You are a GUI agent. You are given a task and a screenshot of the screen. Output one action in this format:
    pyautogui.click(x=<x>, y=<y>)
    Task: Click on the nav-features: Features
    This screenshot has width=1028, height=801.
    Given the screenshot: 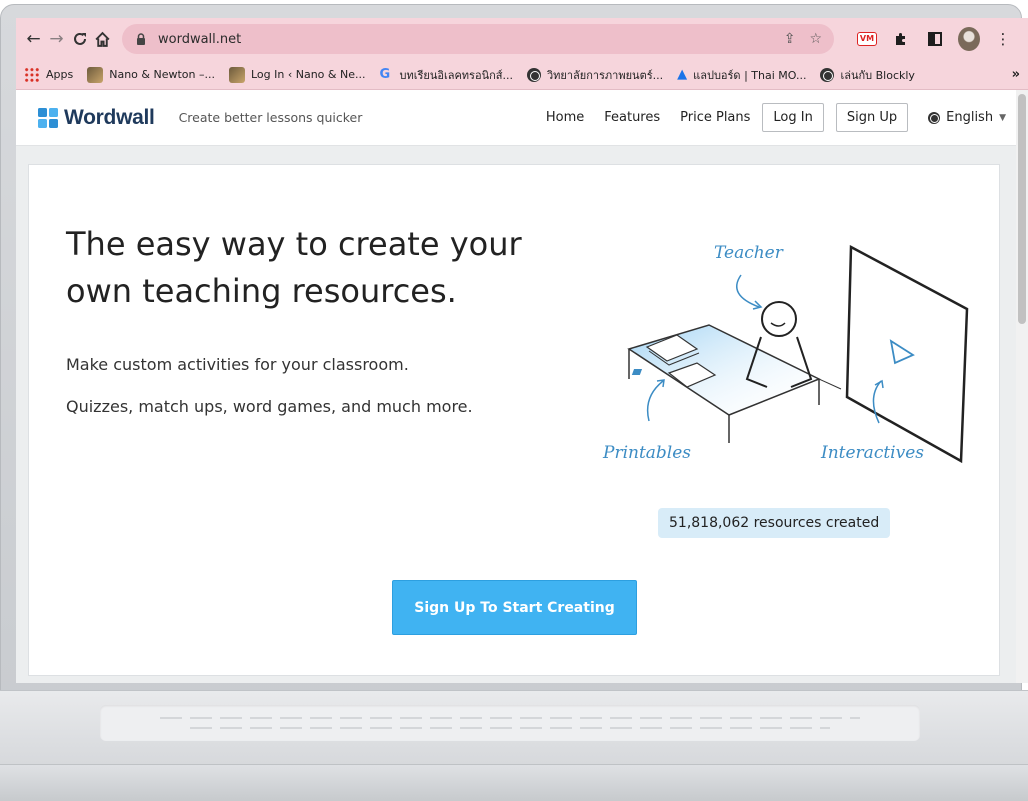 What is the action you would take?
    pyautogui.click(x=632, y=117)
    